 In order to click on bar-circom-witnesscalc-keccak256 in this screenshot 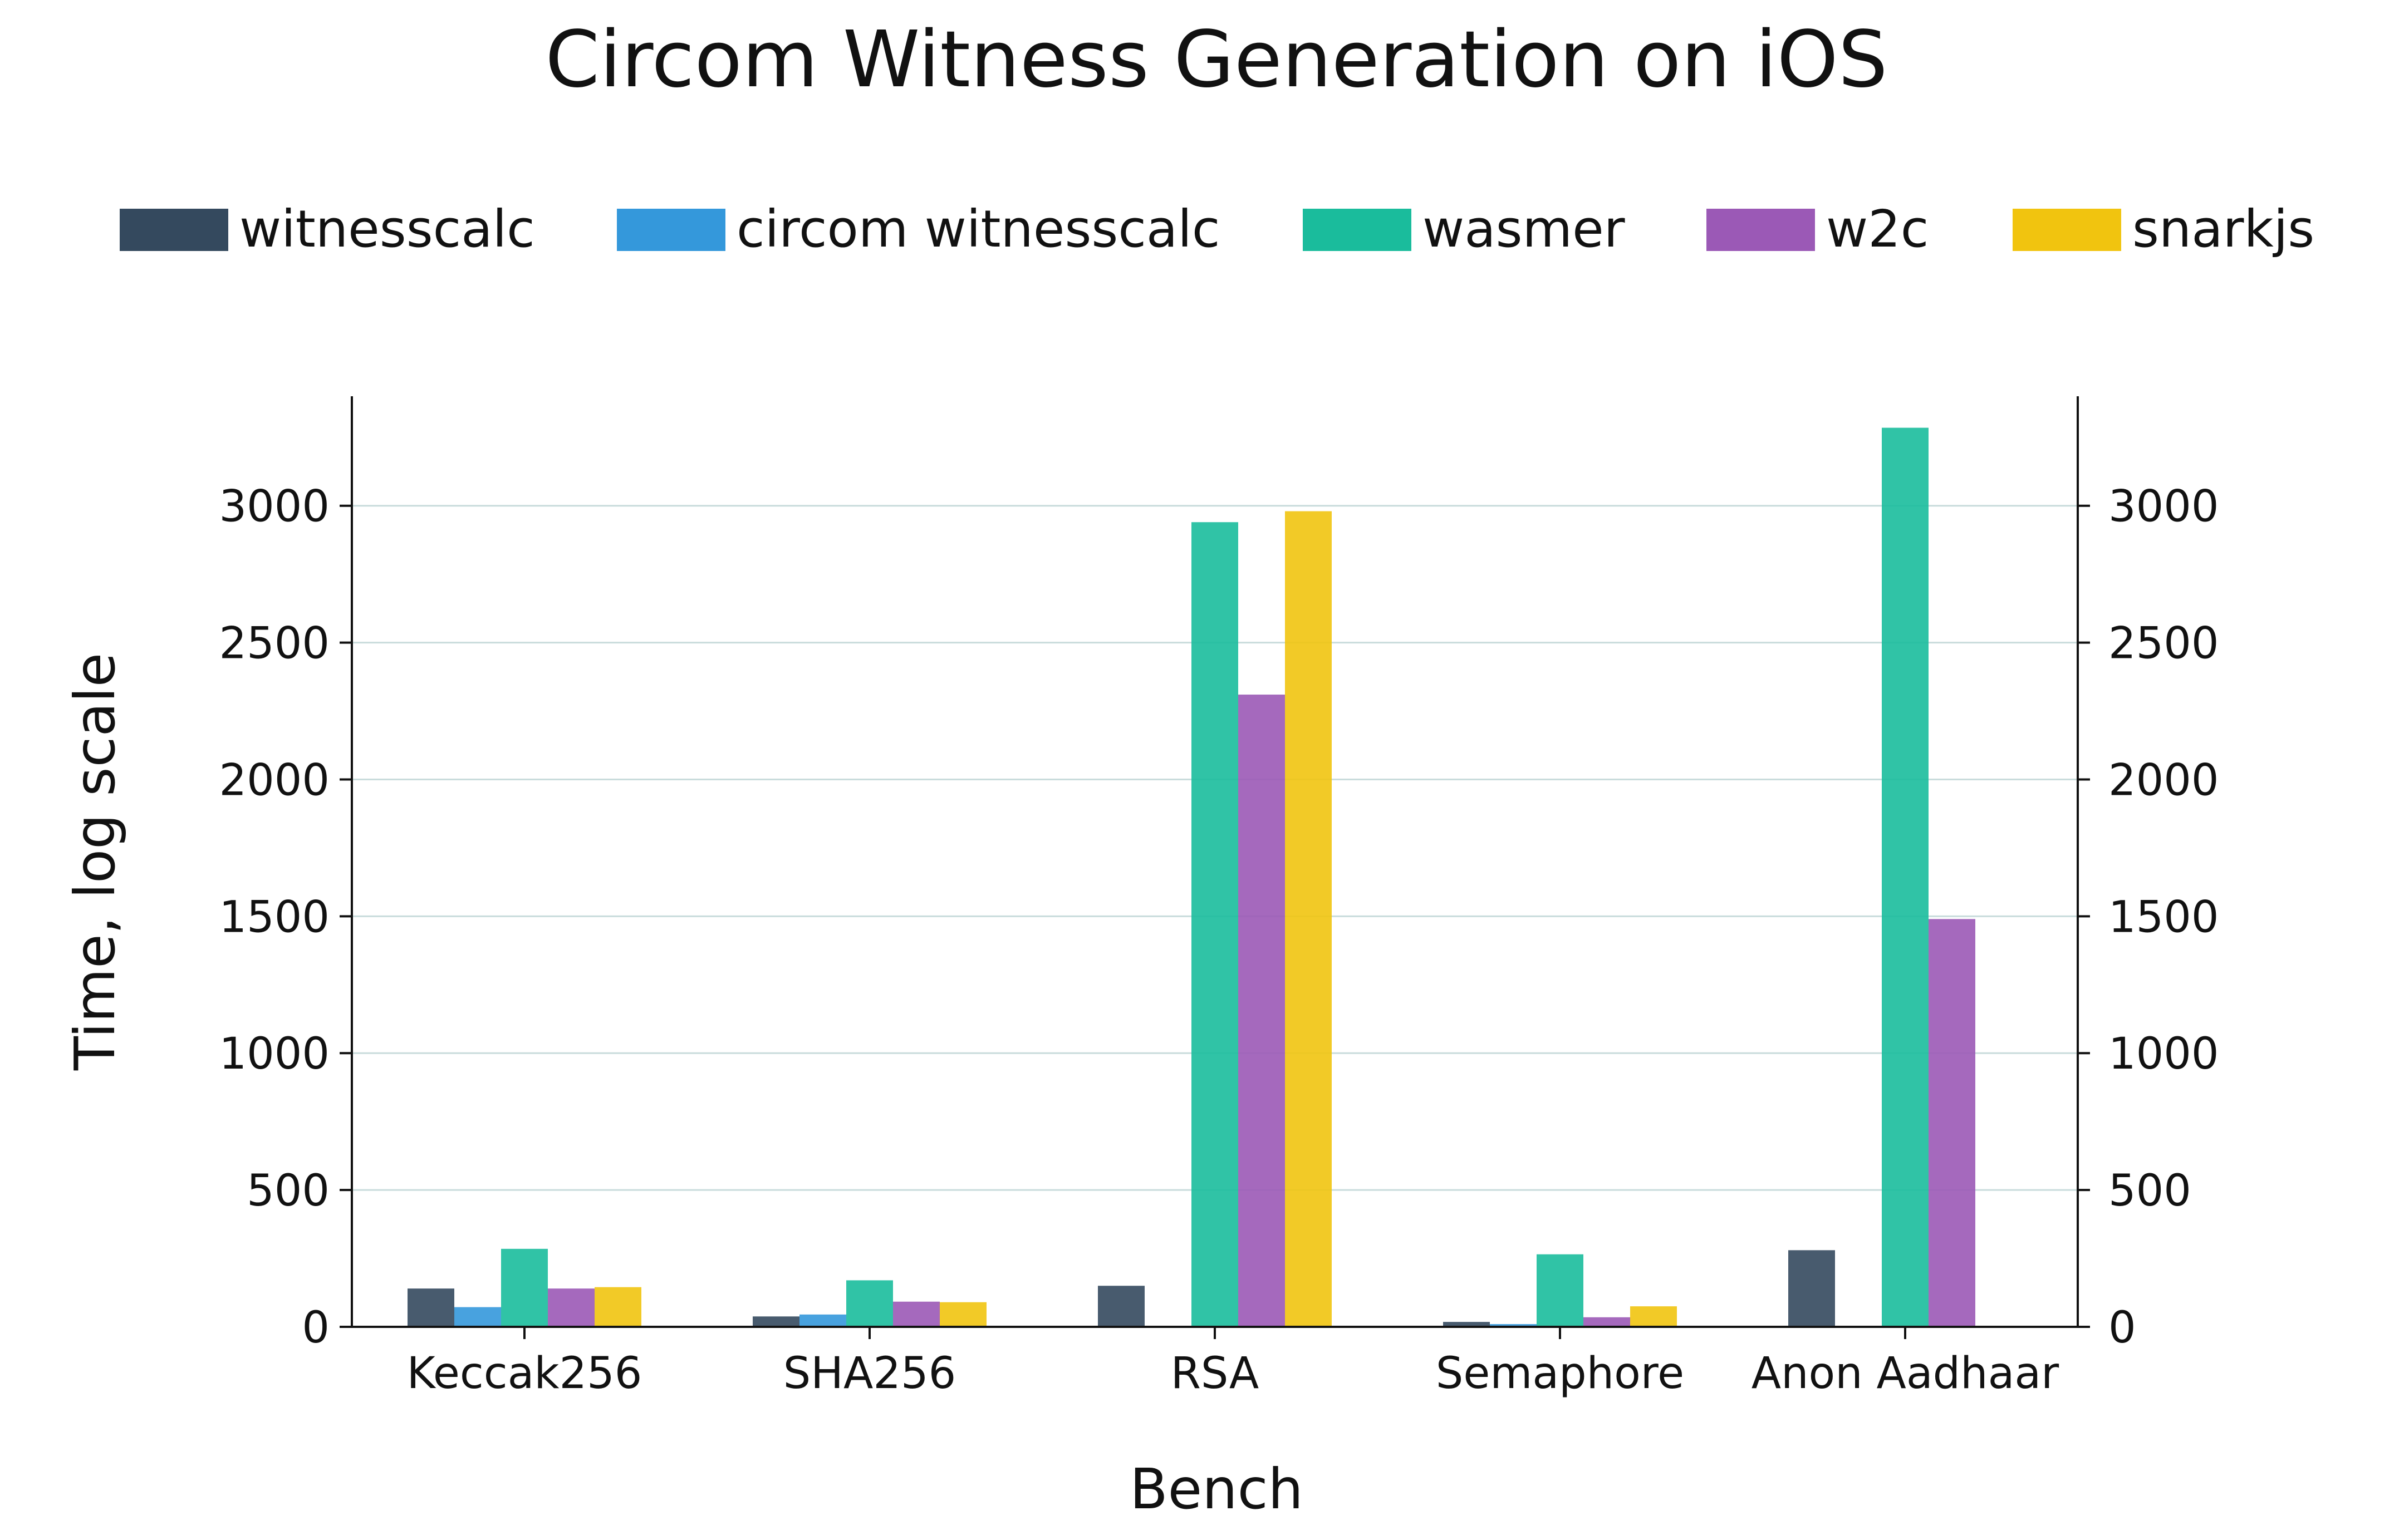, I will do `click(477, 1317)`.